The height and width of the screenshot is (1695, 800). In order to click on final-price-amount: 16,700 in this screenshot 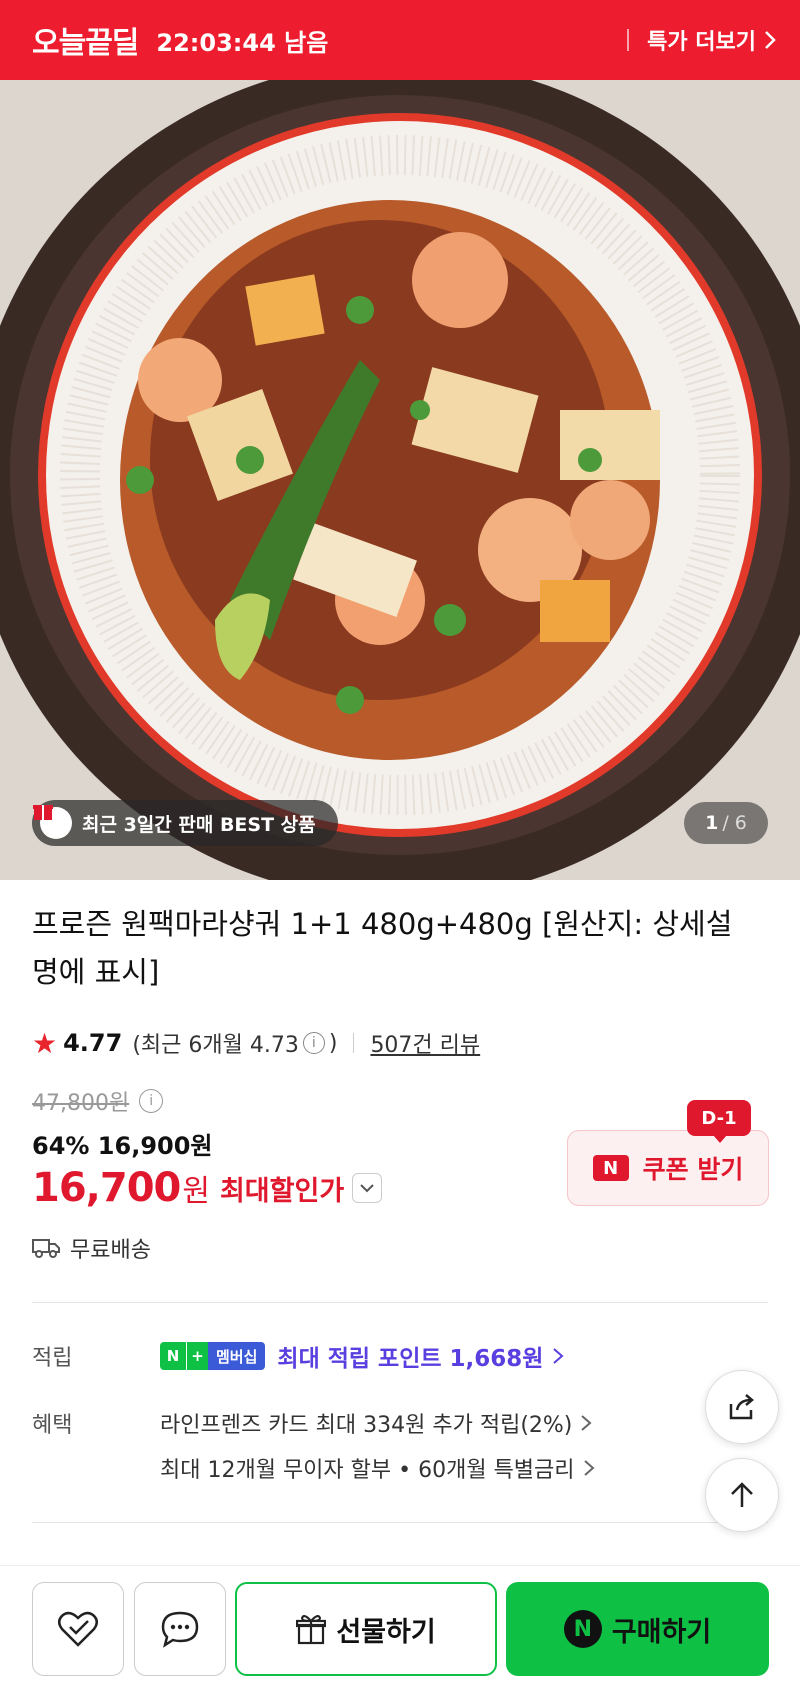, I will do `click(106, 1188)`.